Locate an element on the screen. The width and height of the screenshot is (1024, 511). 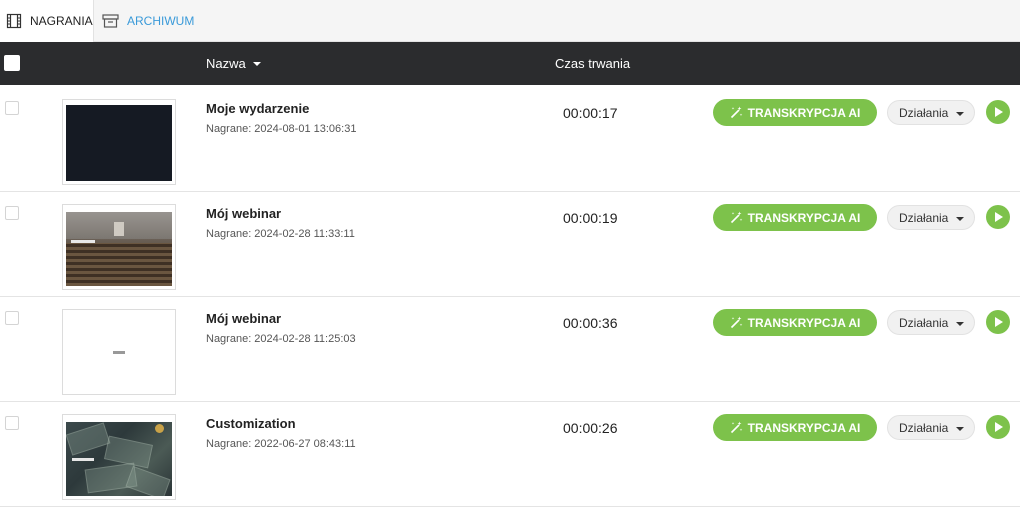
recording-date: Nagrane: 2024-02-28 11:25:03 is located at coordinates (281, 339).